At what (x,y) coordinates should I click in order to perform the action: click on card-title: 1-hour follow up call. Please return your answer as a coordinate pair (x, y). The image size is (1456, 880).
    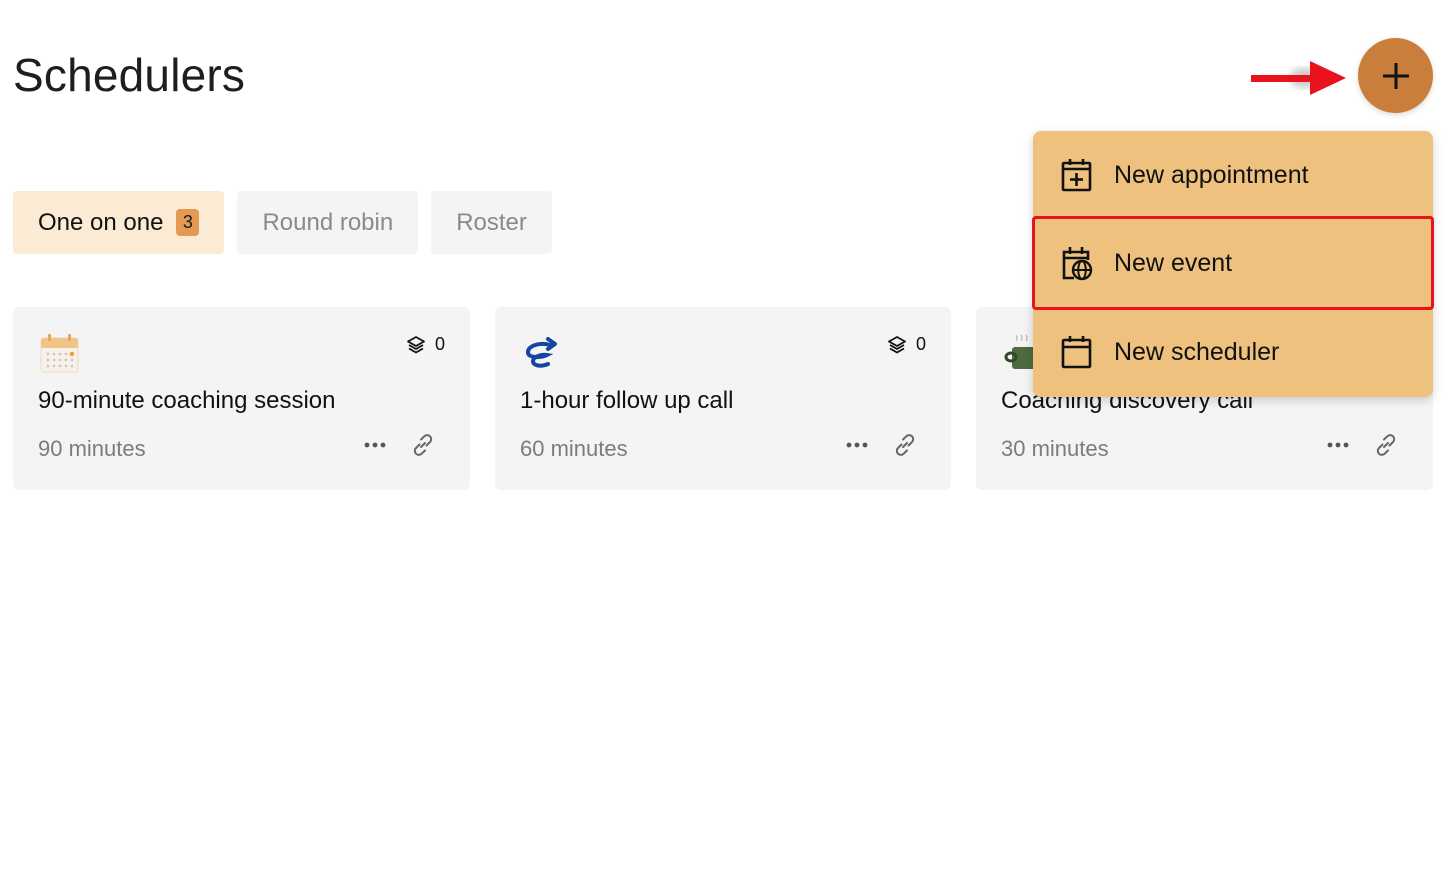
    Looking at the image, I should click on (627, 400).